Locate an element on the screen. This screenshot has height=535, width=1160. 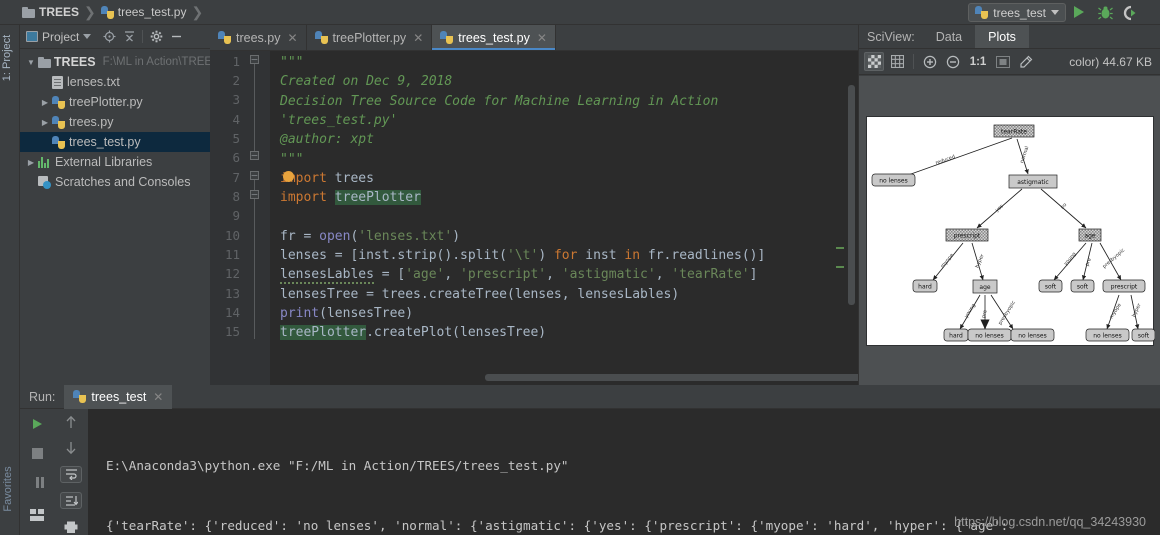
close-icon-runtab: ✕ is located at coordinates (158, 397).